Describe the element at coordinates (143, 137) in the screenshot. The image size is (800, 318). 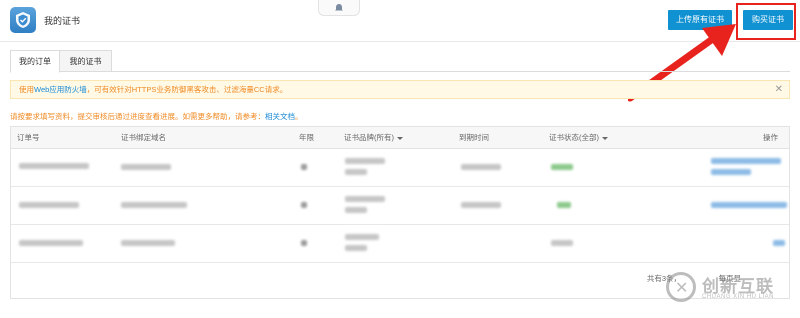
I see `col-domain: 证书绑定域名` at that location.